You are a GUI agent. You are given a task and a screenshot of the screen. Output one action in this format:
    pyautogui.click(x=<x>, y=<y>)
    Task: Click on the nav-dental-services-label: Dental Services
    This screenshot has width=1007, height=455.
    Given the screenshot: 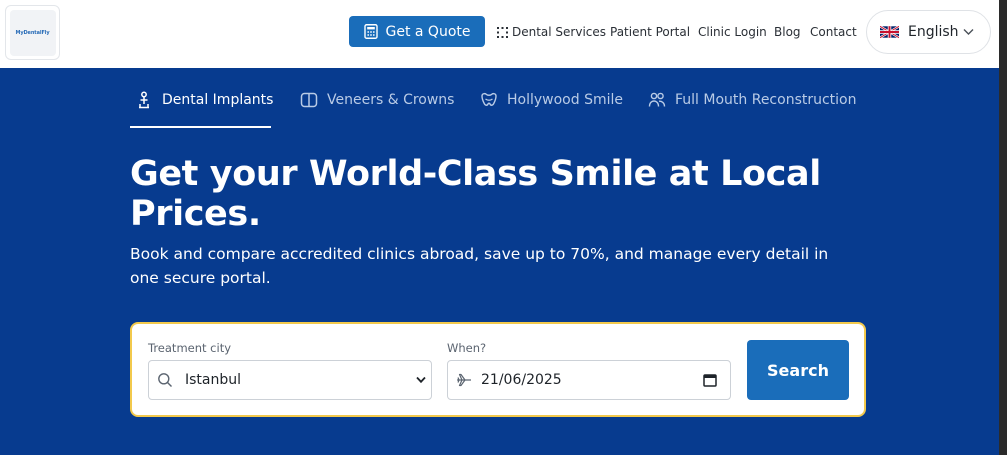 What is the action you would take?
    pyautogui.click(x=559, y=32)
    